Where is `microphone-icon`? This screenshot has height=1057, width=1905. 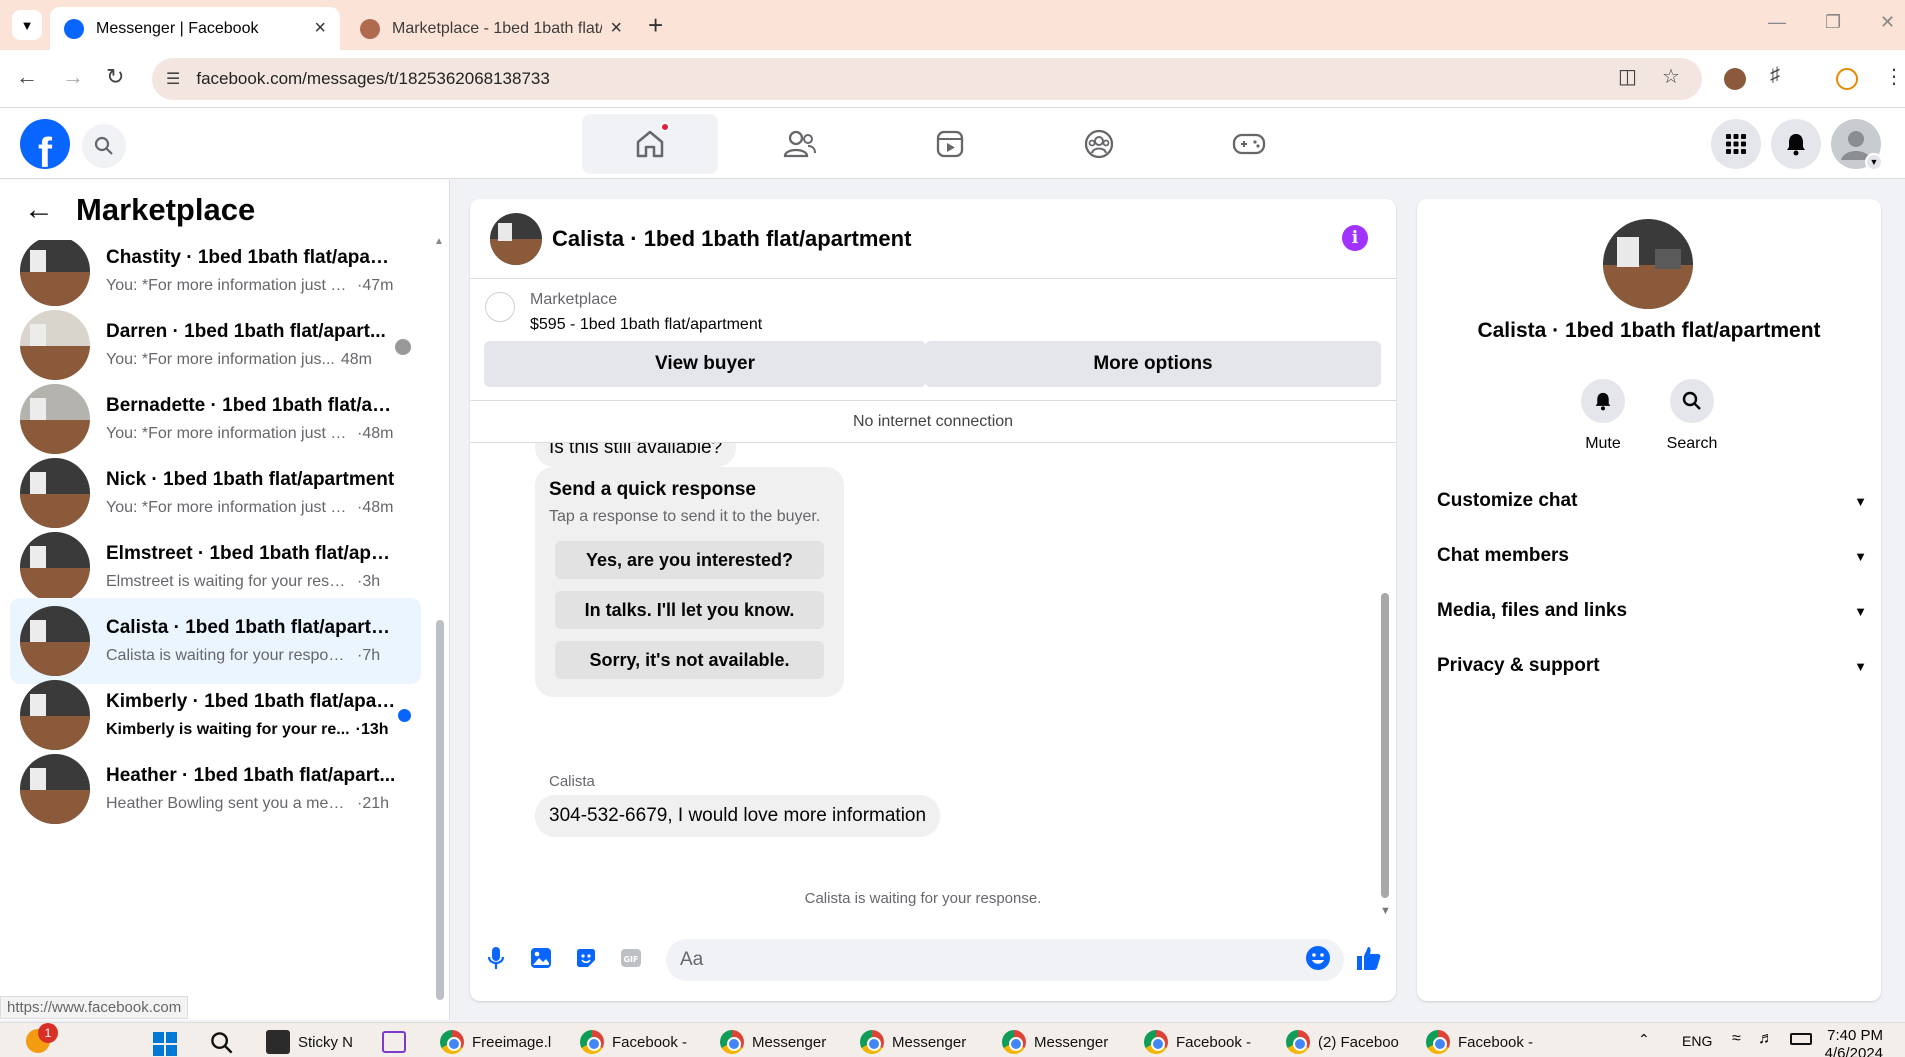
microphone-icon is located at coordinates (496, 958).